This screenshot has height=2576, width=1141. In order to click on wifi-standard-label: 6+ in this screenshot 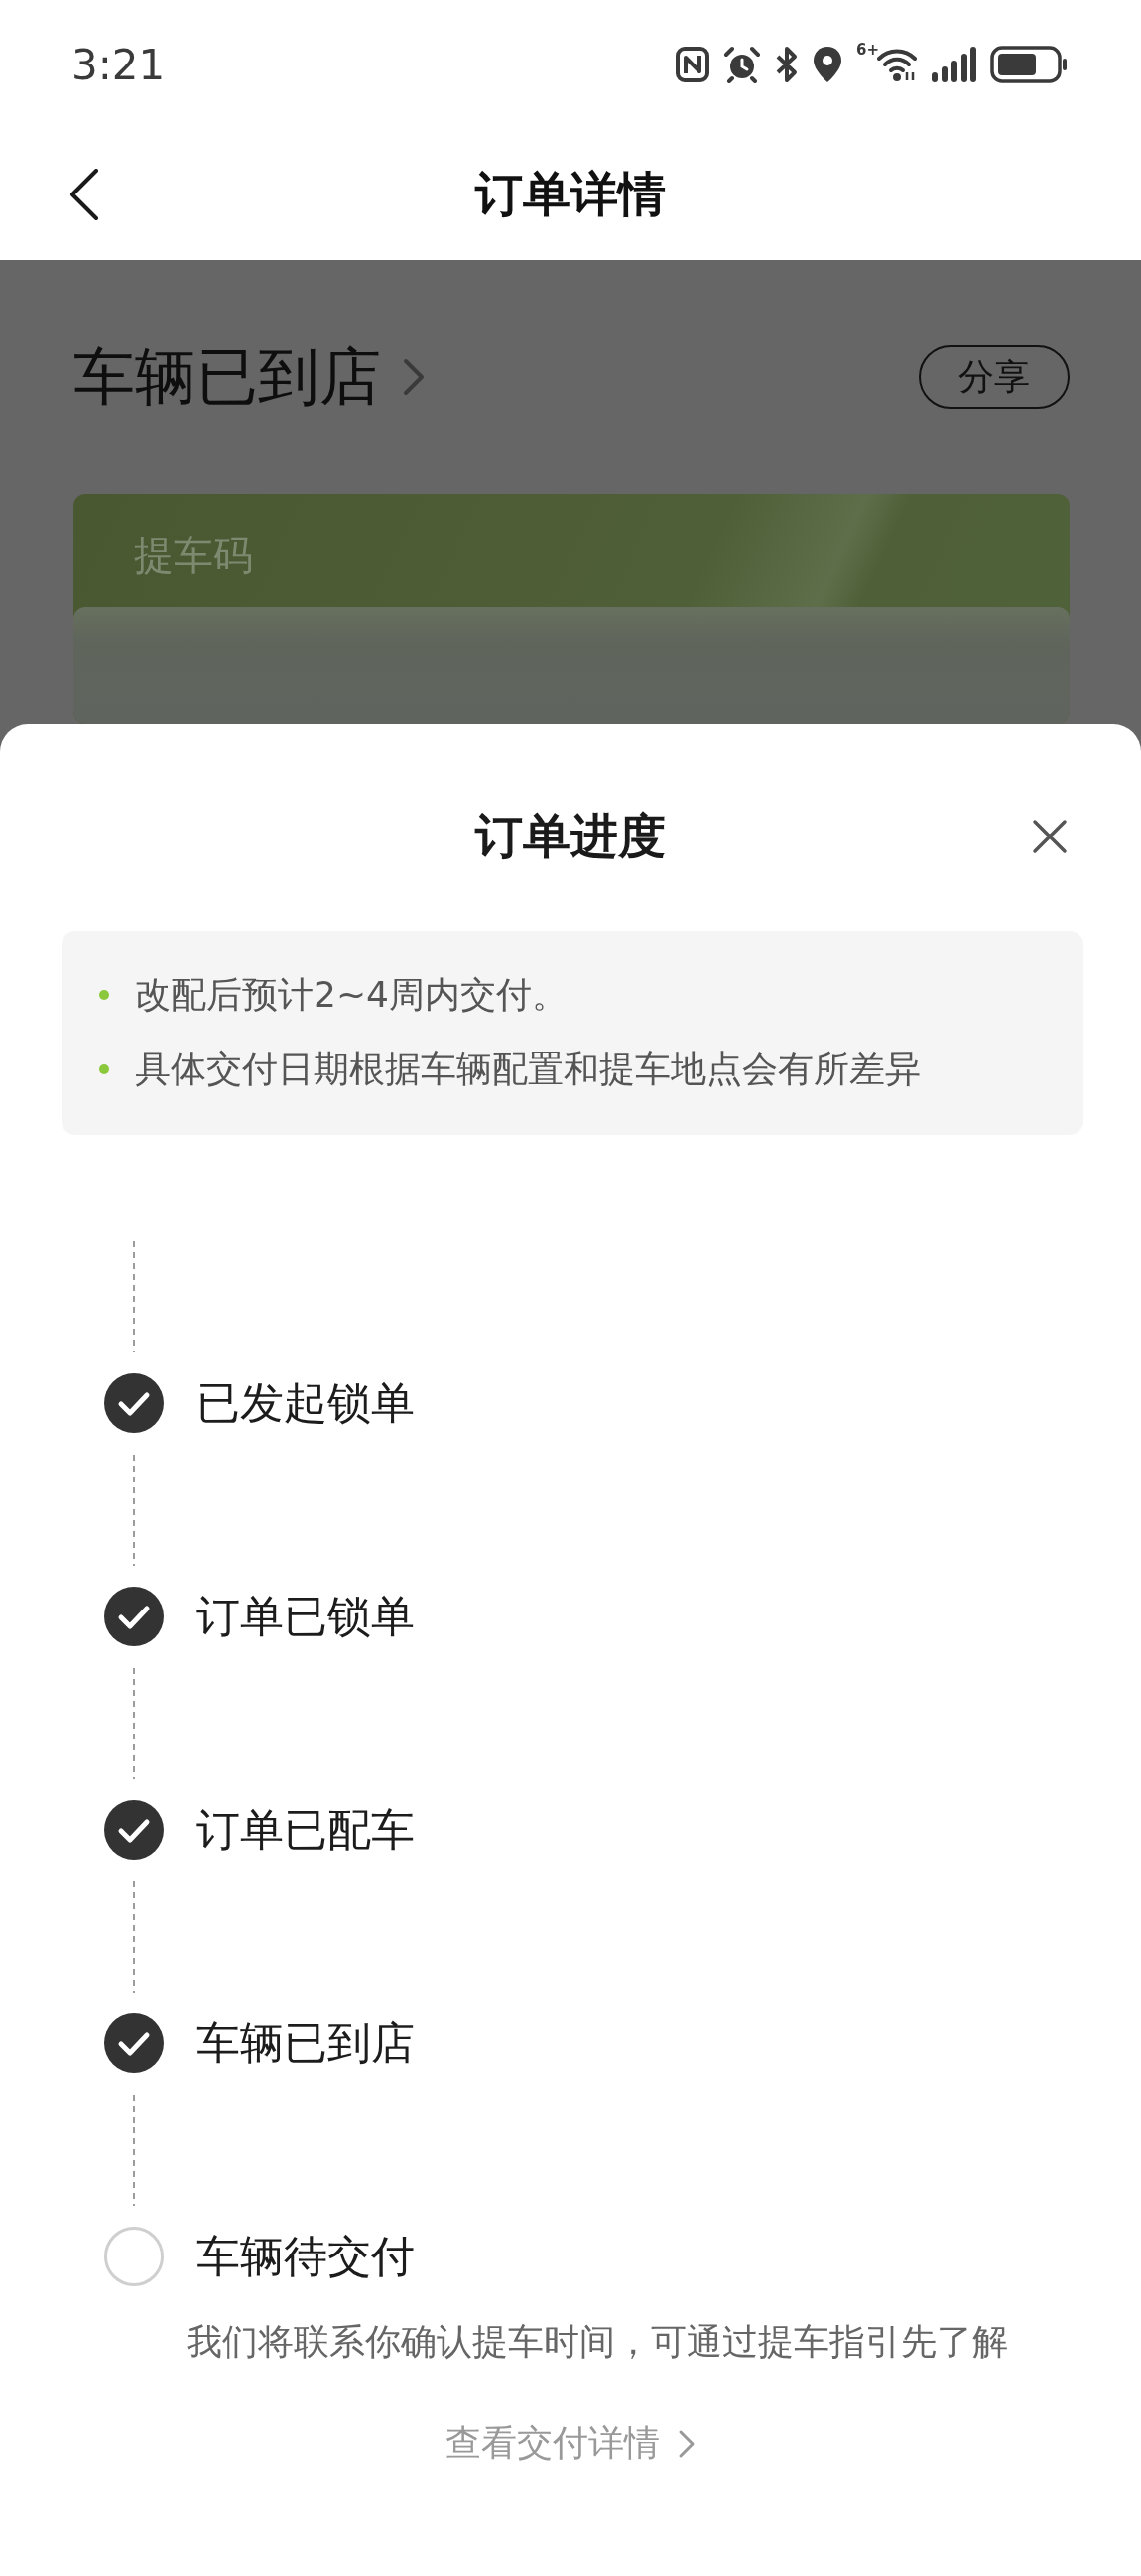, I will do `click(867, 51)`.